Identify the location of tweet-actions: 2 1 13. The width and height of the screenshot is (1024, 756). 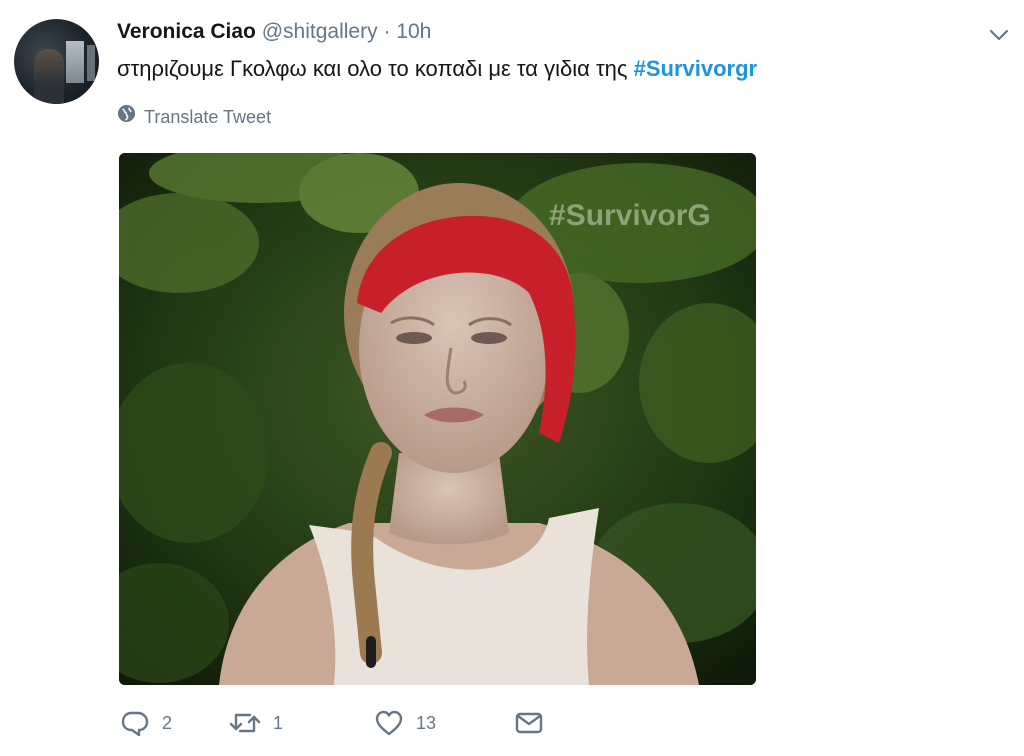
(332, 723).